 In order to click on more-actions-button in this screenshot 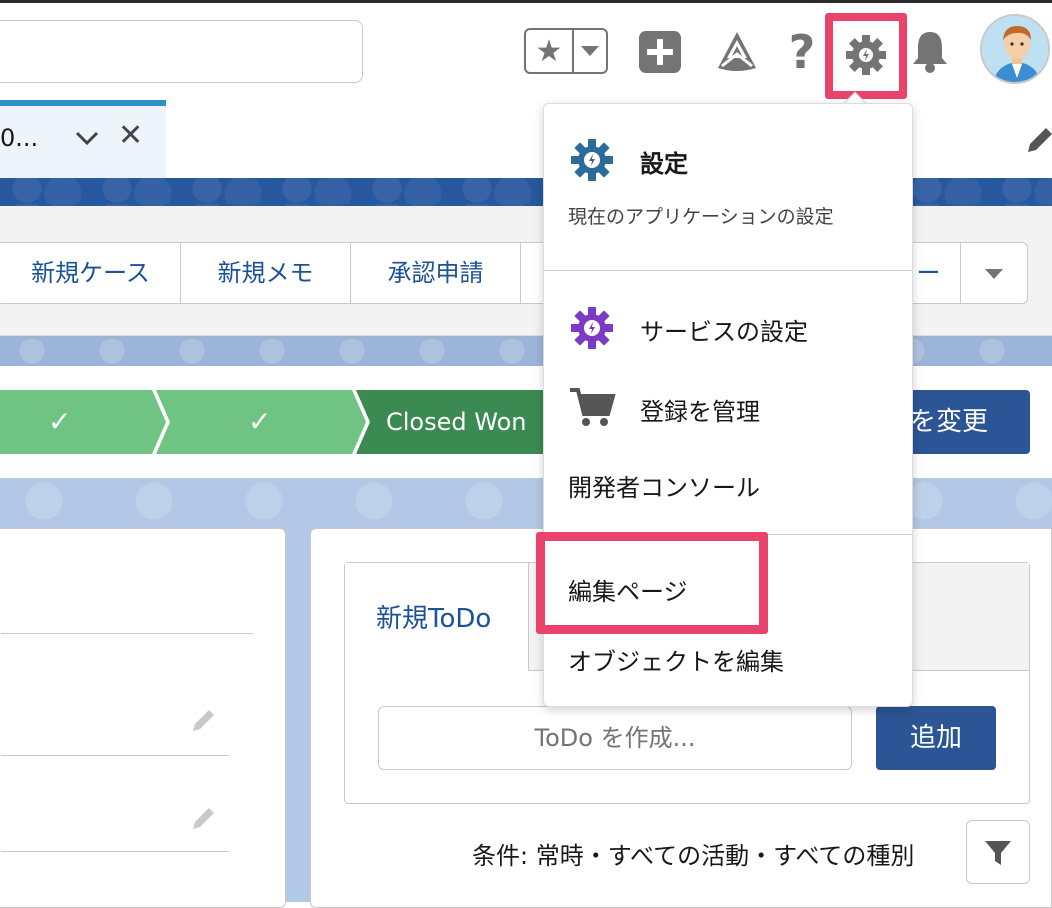, I will do `click(995, 273)`.